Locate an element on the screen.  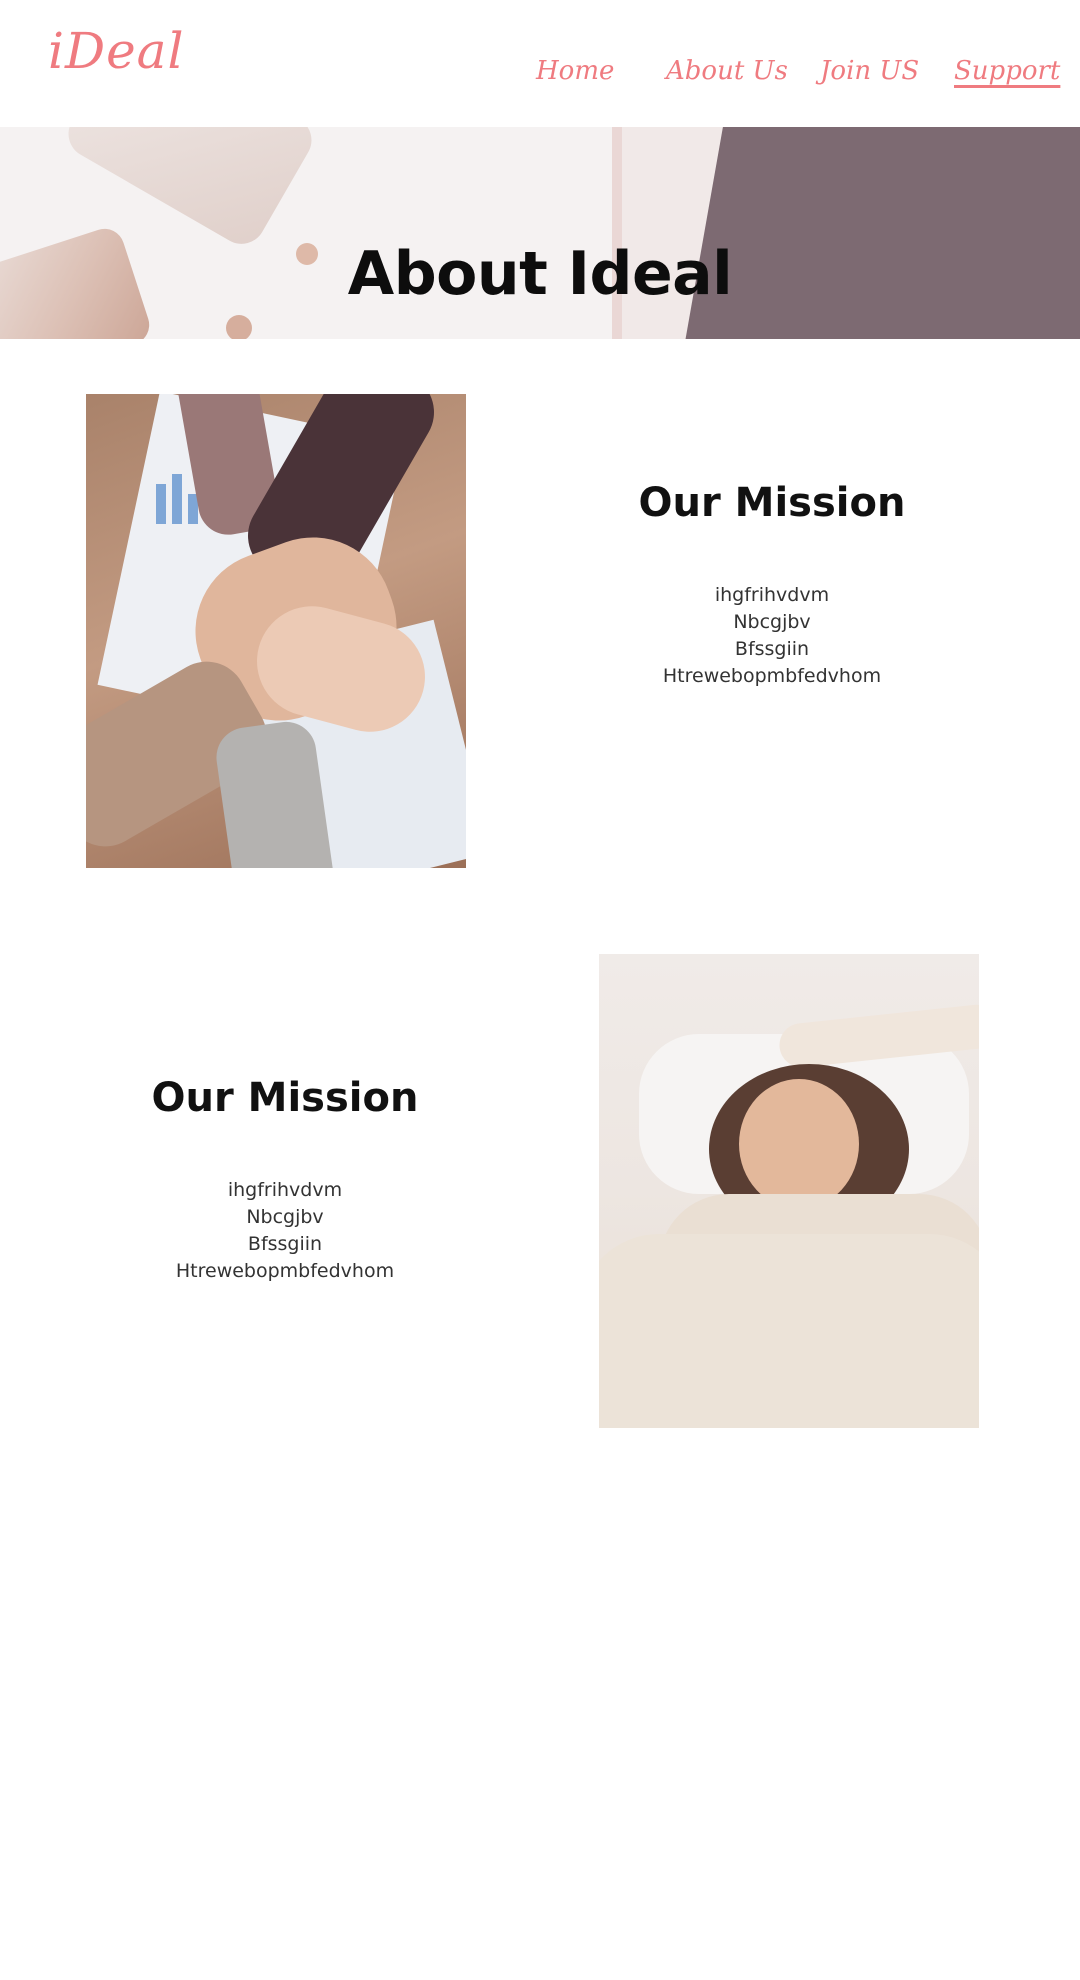
woman-relaxing-photo is located at coordinates (789, 1191).